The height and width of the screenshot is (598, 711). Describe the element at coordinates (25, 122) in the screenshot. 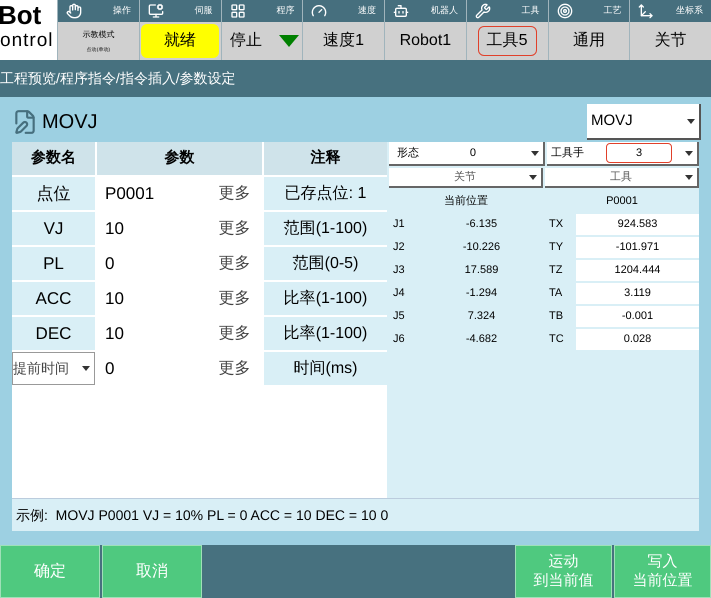

I see `edit-document-icon` at that location.